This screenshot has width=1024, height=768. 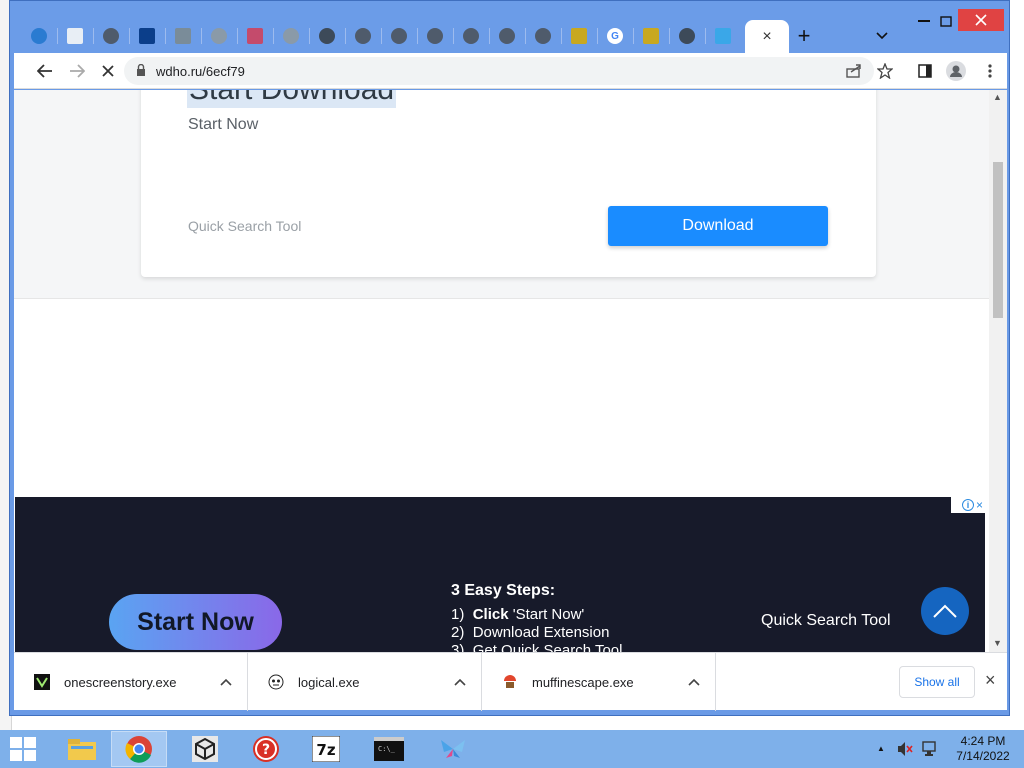 I want to click on taskbar-explorer, so click(x=82, y=749).